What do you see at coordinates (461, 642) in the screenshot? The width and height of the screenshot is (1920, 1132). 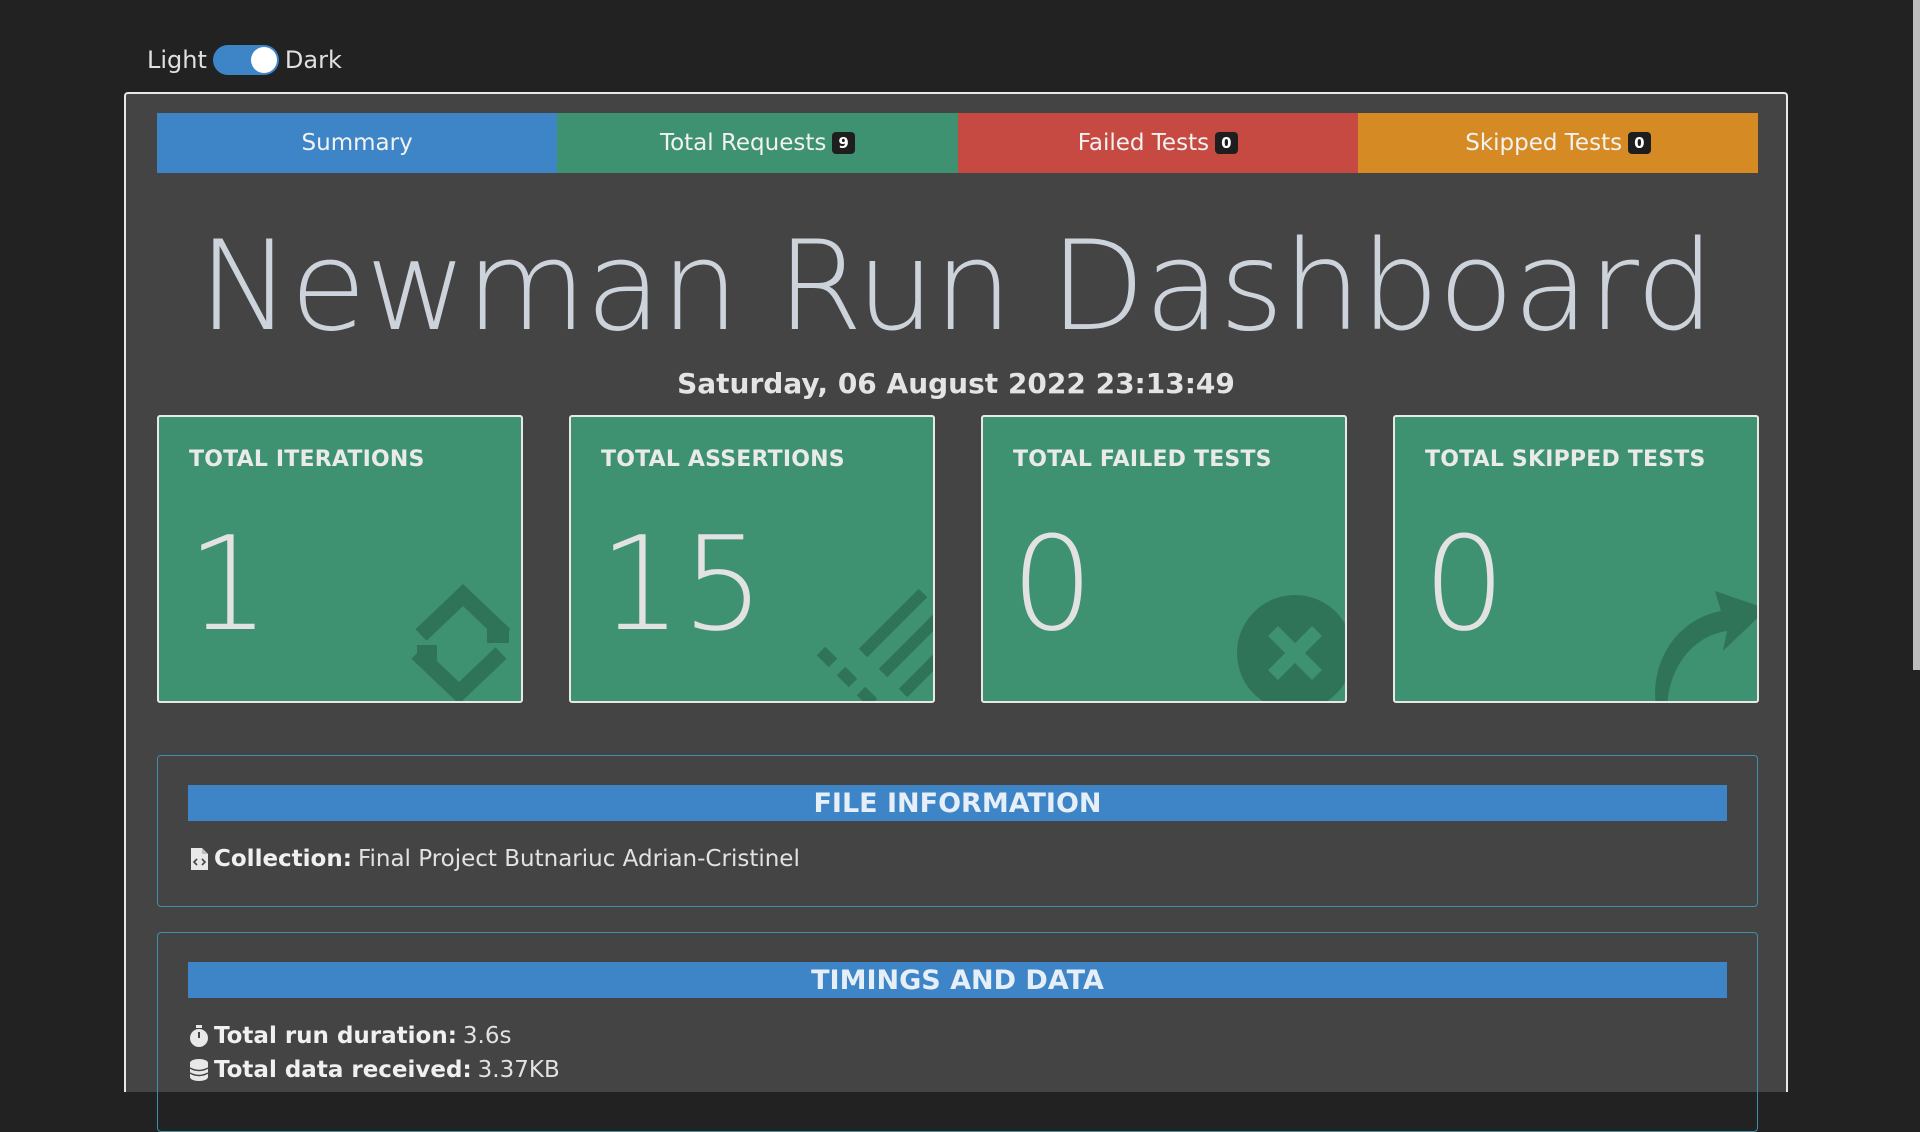 I see `sync-icon` at bounding box center [461, 642].